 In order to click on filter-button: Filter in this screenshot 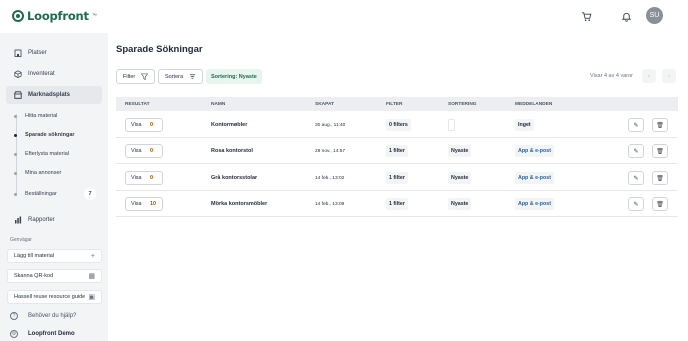, I will do `click(136, 76)`.